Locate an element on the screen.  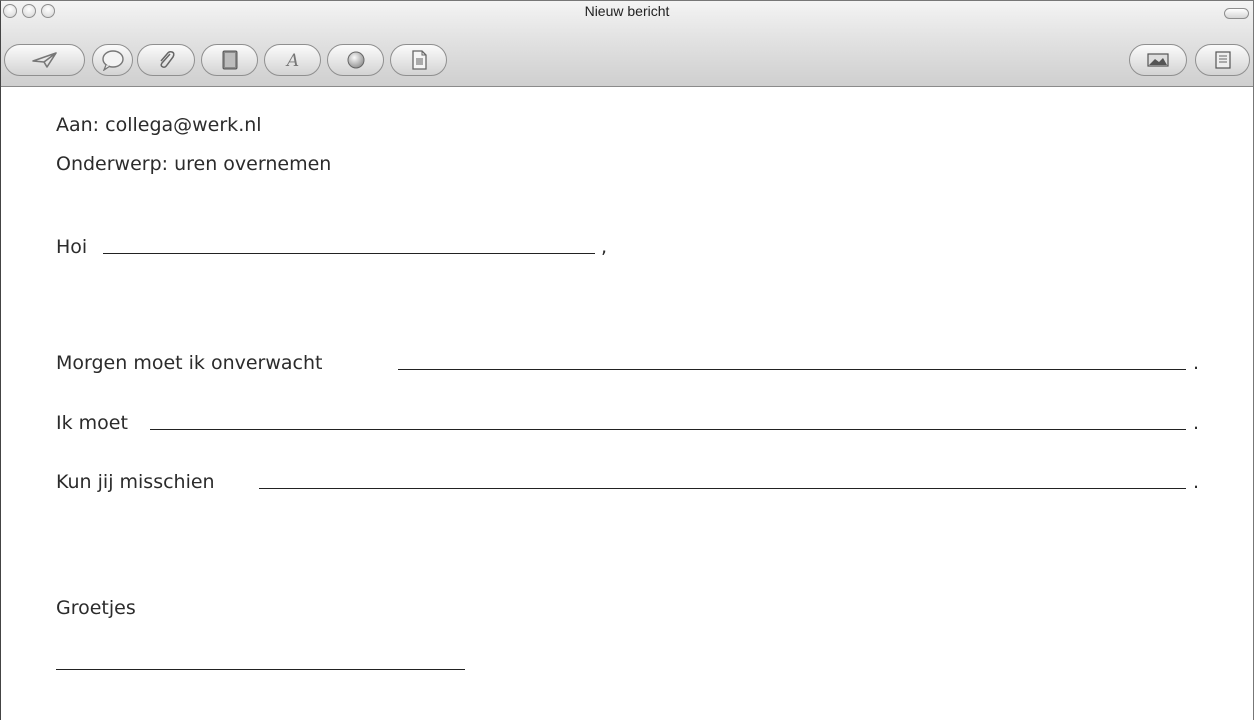
line1-blank-line is located at coordinates (792, 369).